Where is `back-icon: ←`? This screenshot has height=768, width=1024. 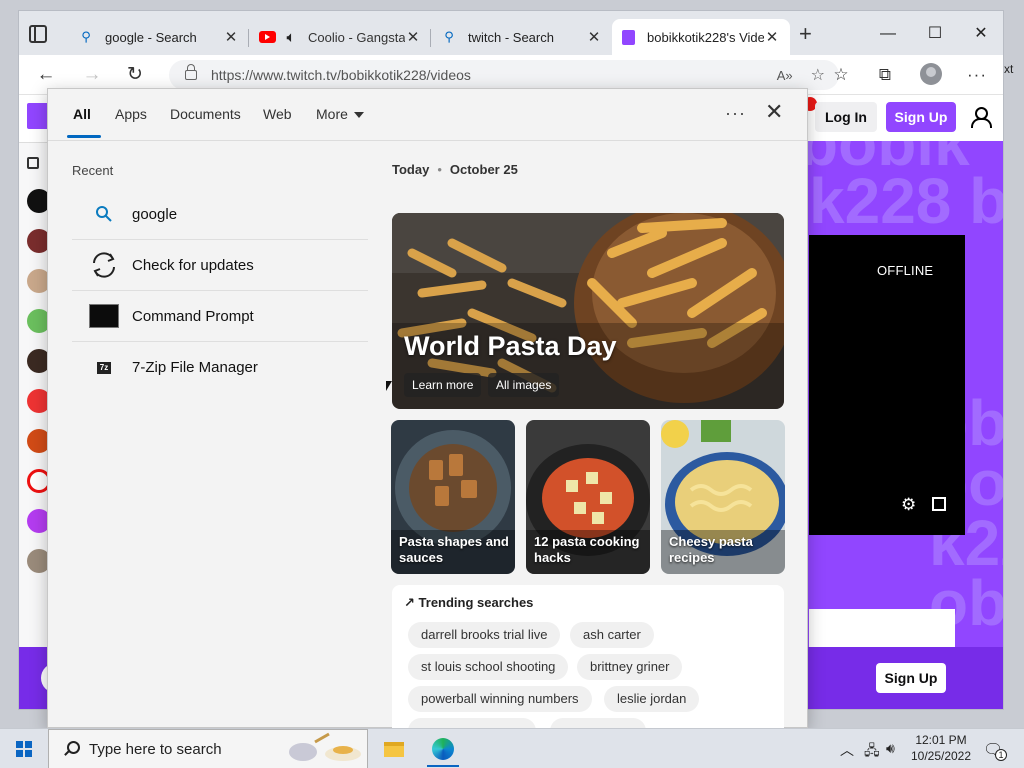
back-icon: ← is located at coordinates (46, 75).